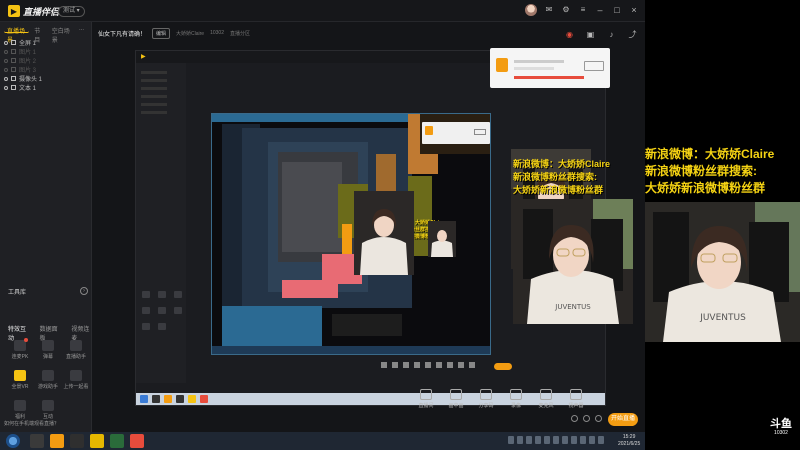  I want to click on help-hint: 如何在手机端观看直播？, so click(31, 423).